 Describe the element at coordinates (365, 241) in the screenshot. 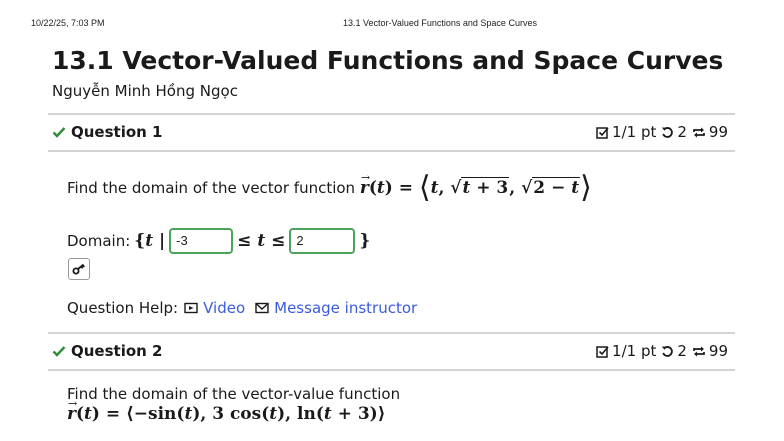

I see `set-close: }` at that location.